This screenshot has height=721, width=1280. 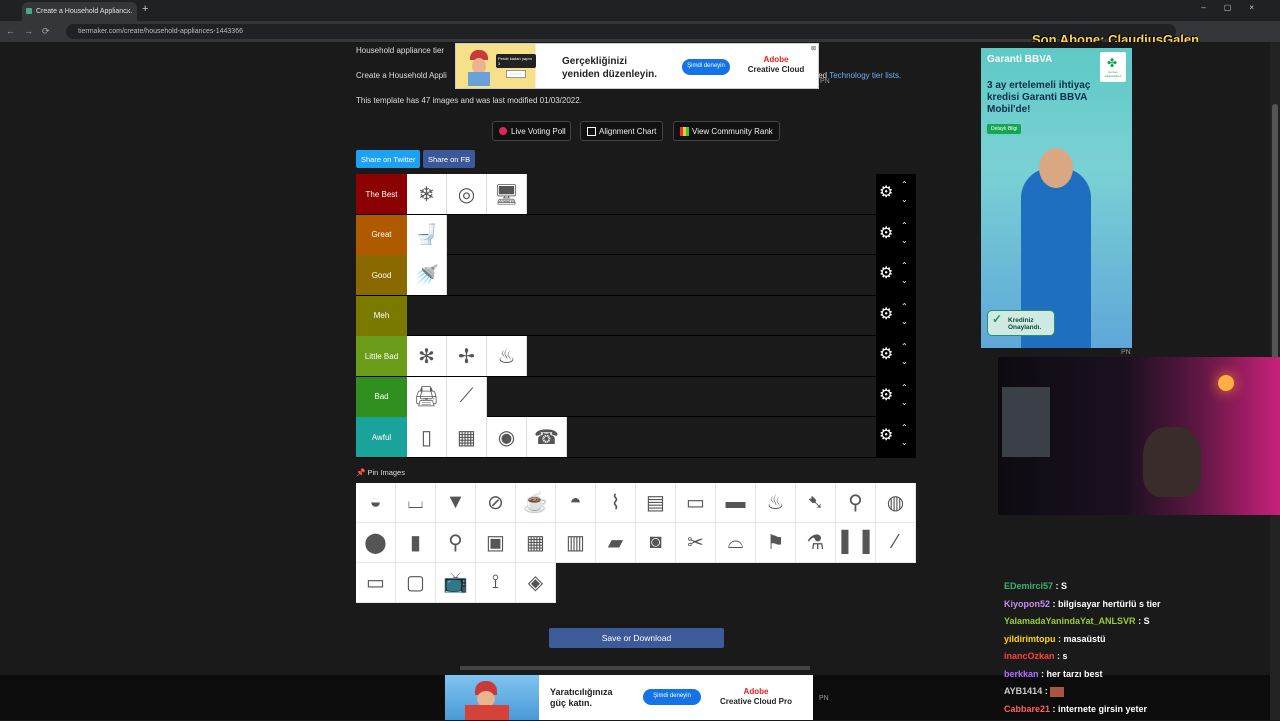 What do you see at coordinates (427, 397) in the screenshot?
I see `printer-tile: 🖨` at bounding box center [427, 397].